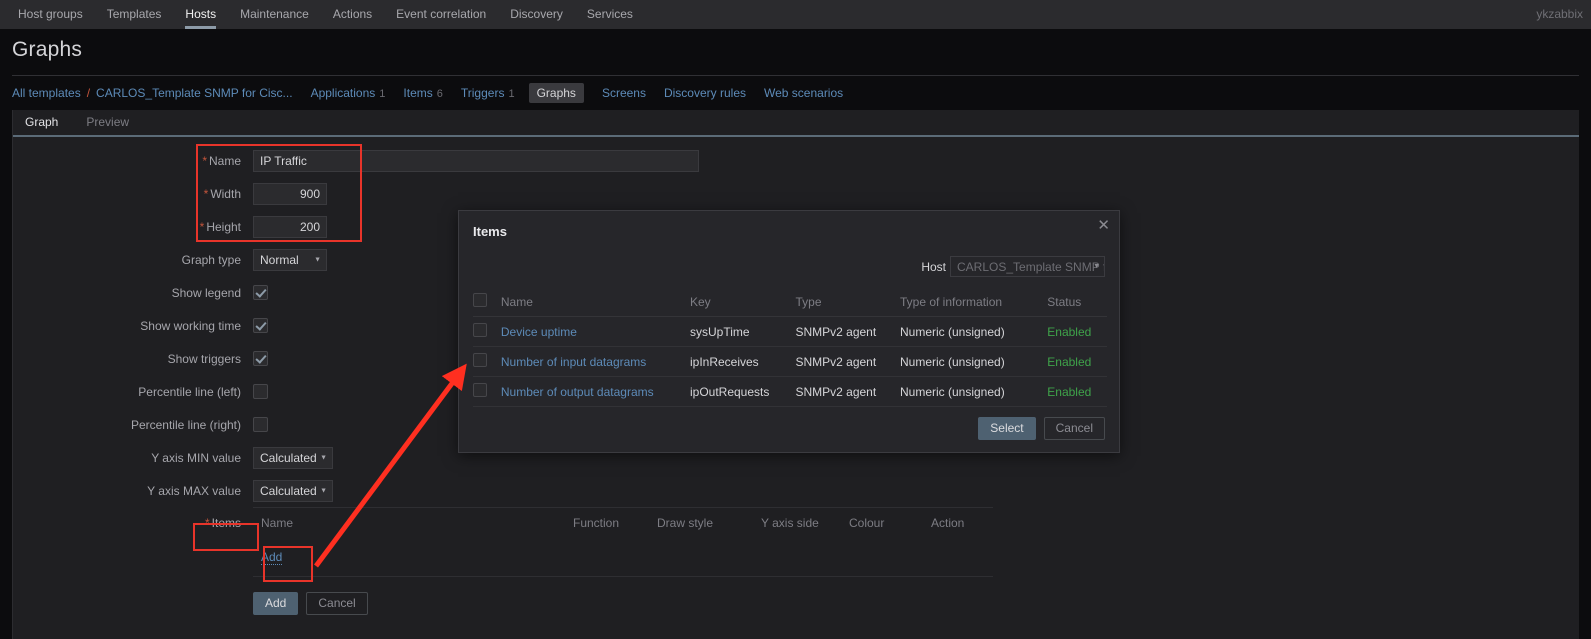  I want to click on height-label: * Height, so click(133, 227).